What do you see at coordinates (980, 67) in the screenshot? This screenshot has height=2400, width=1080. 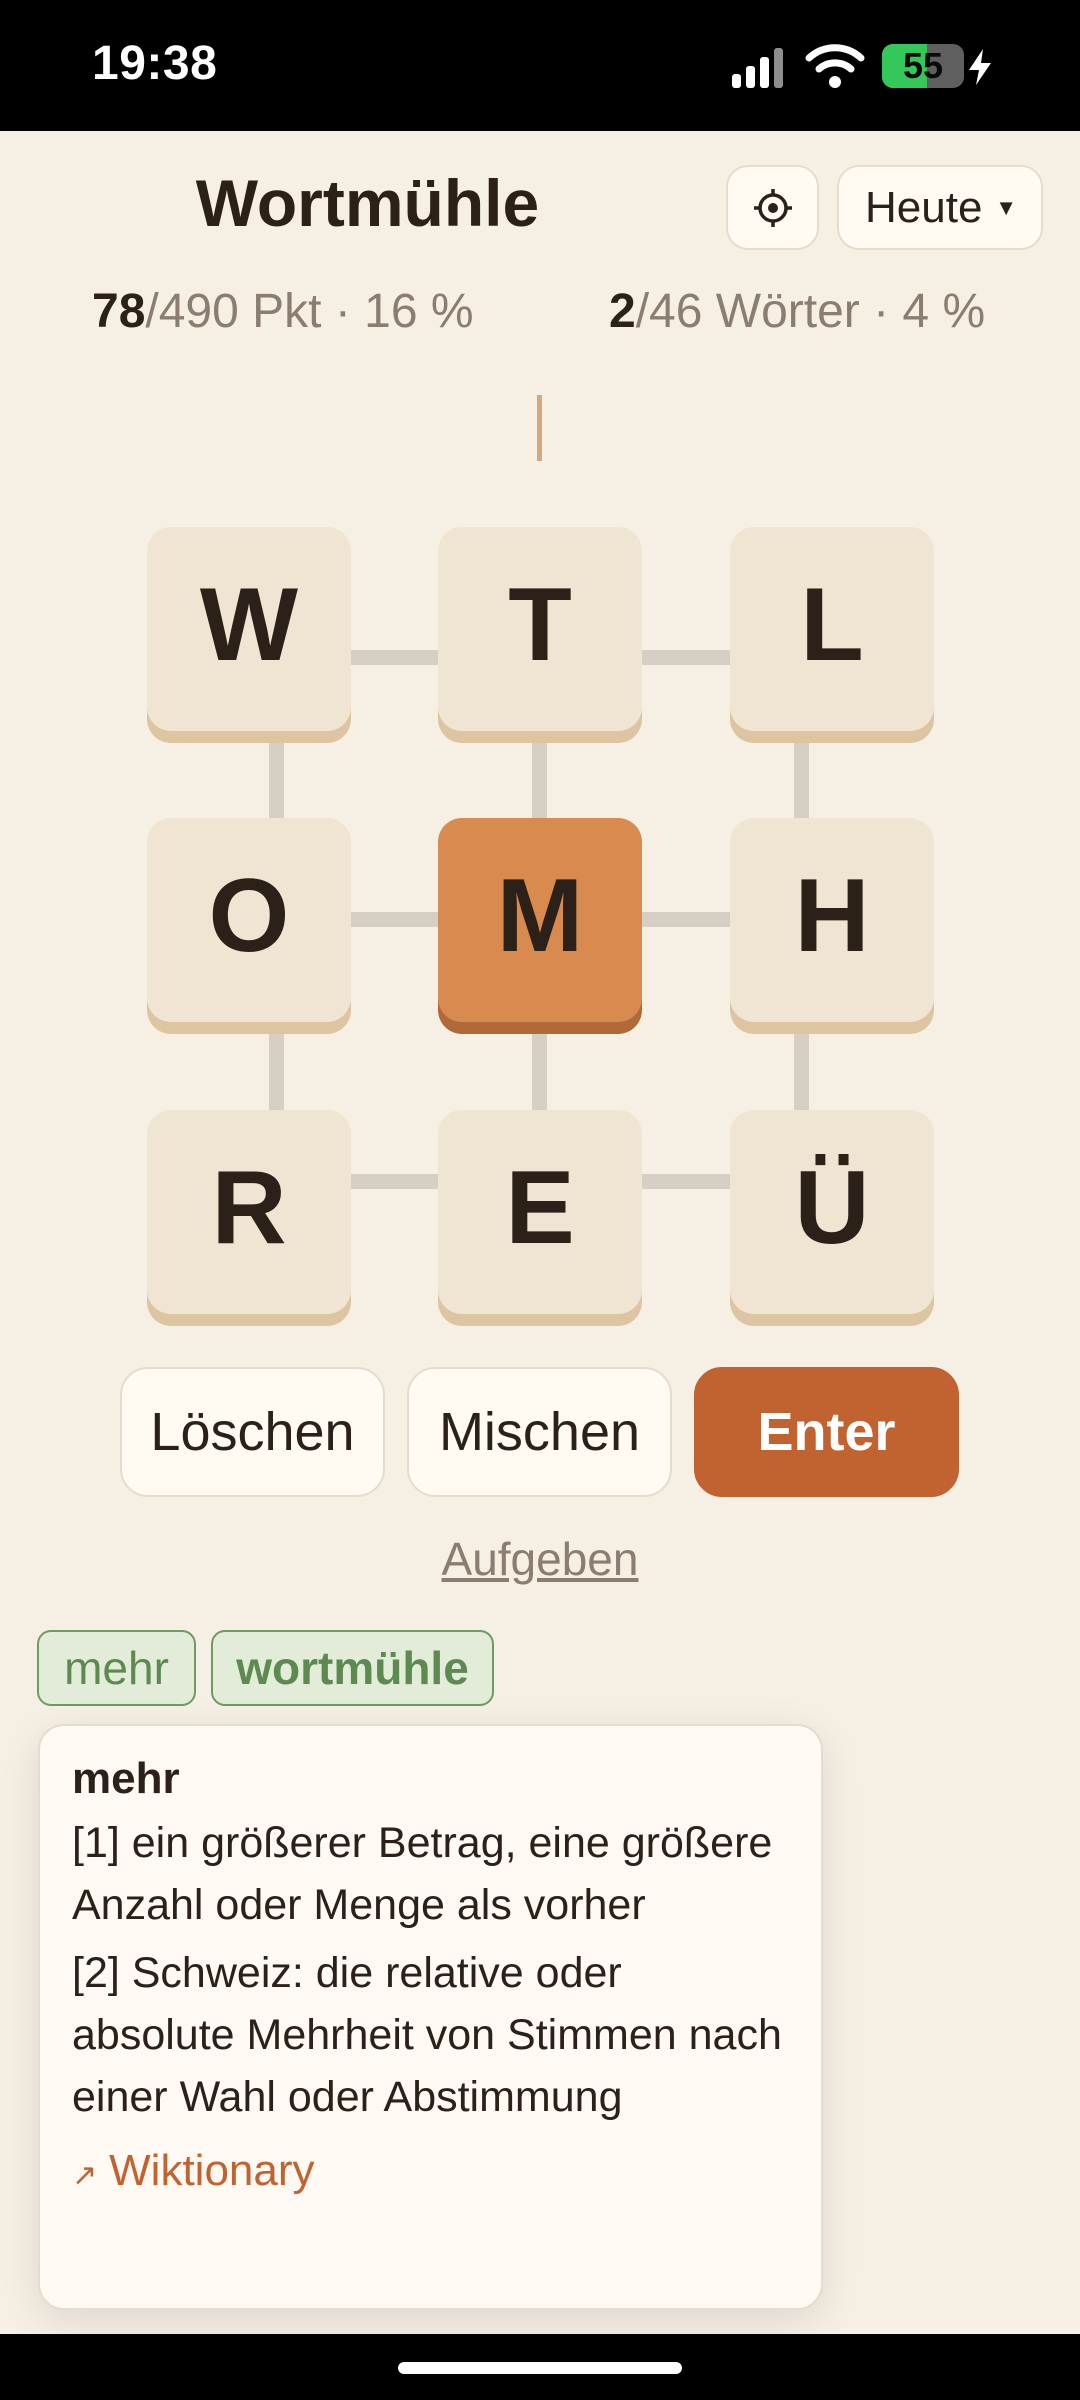 I see `charging-bolt-icon` at bounding box center [980, 67].